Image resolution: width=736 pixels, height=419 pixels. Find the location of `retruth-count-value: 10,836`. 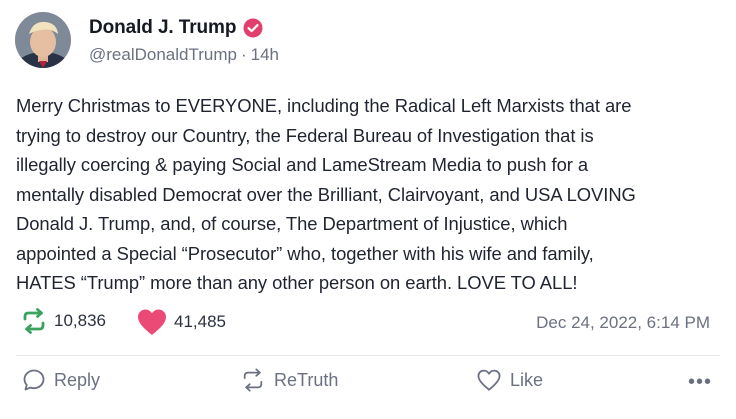

retruth-count-value: 10,836 is located at coordinates (80, 320).